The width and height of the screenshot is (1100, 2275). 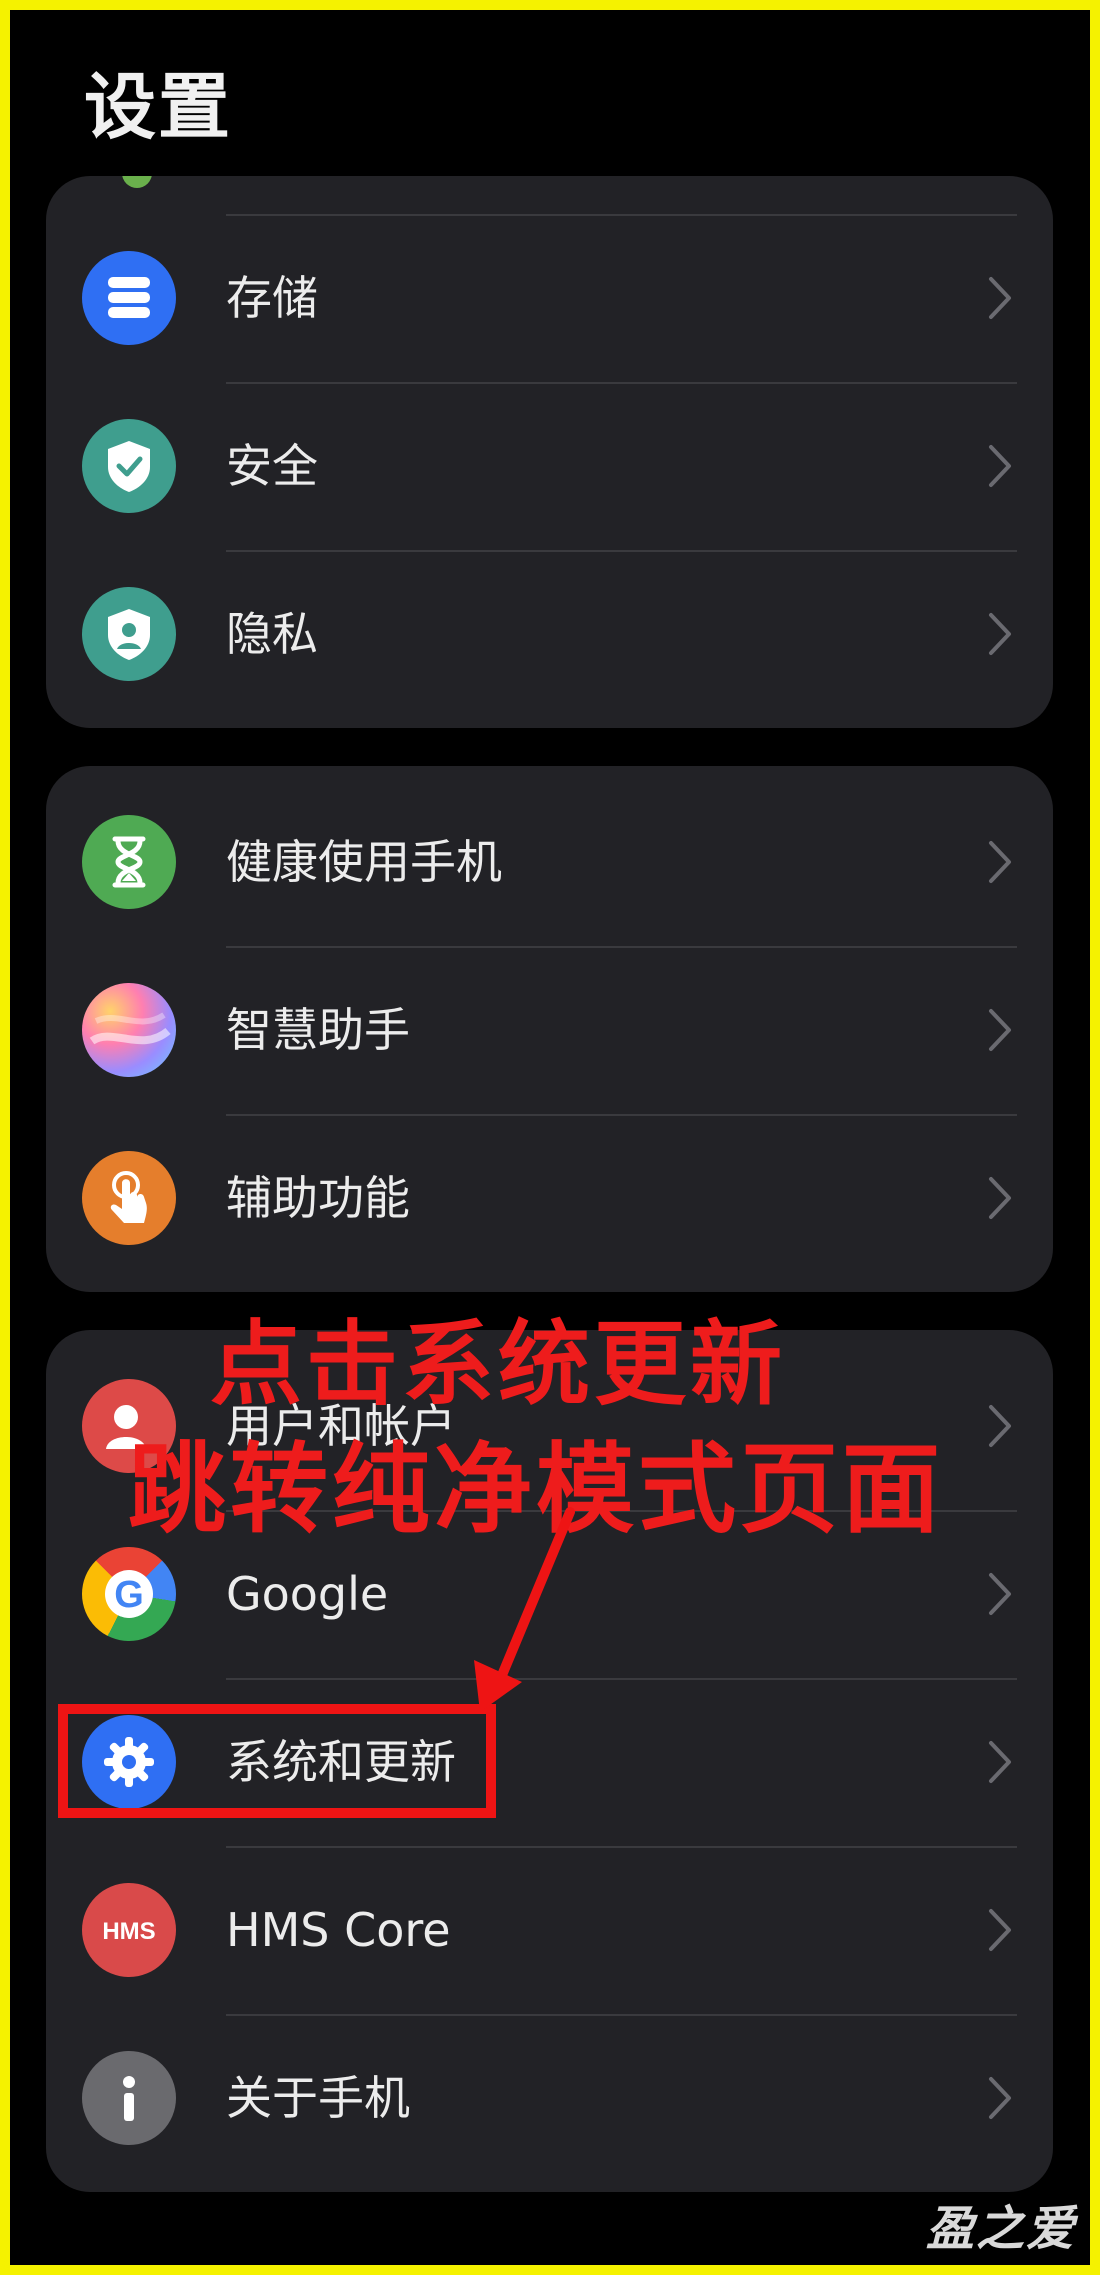 I want to click on storage-icon, so click(x=129, y=298).